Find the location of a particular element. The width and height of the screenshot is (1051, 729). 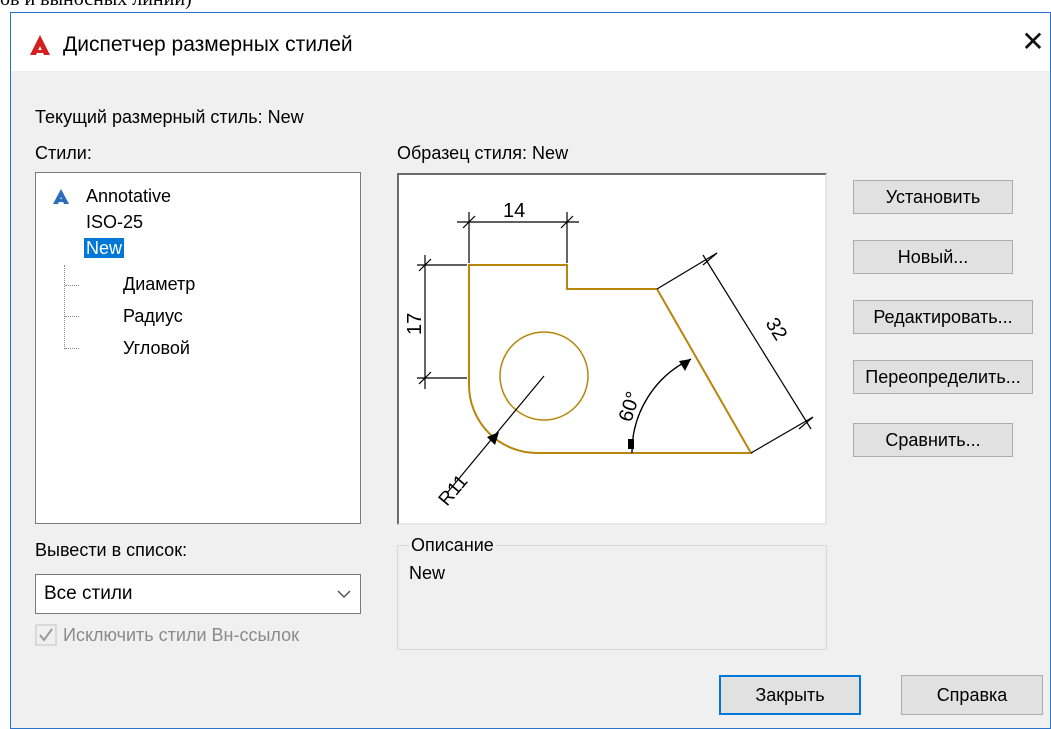

exclude-xref-label: Исключить стили Вн-ссылок is located at coordinates (181, 635).